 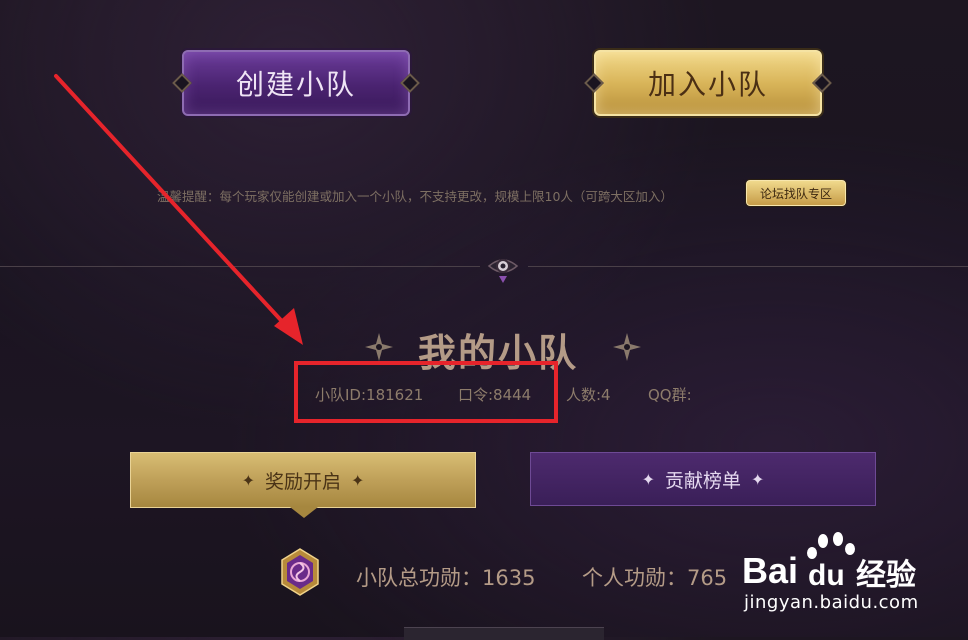 I want to click on paw-logo-icon, so click(x=831, y=545).